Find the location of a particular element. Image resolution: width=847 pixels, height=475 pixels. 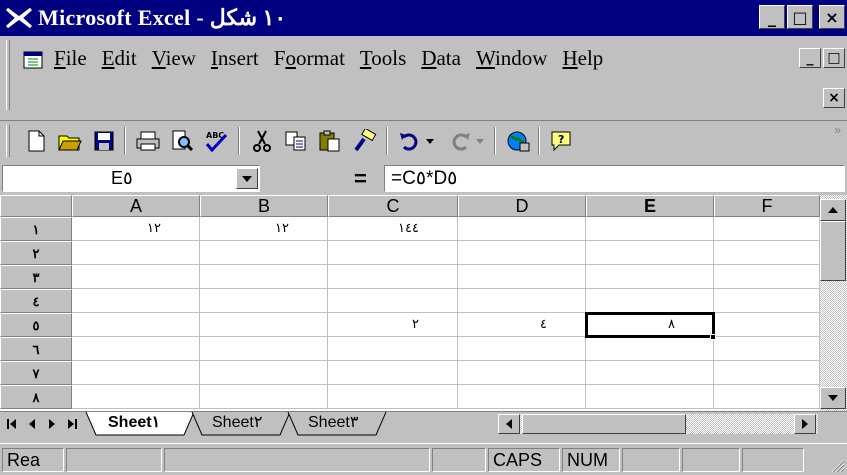

menu-format: Foormat is located at coordinates (309, 58).